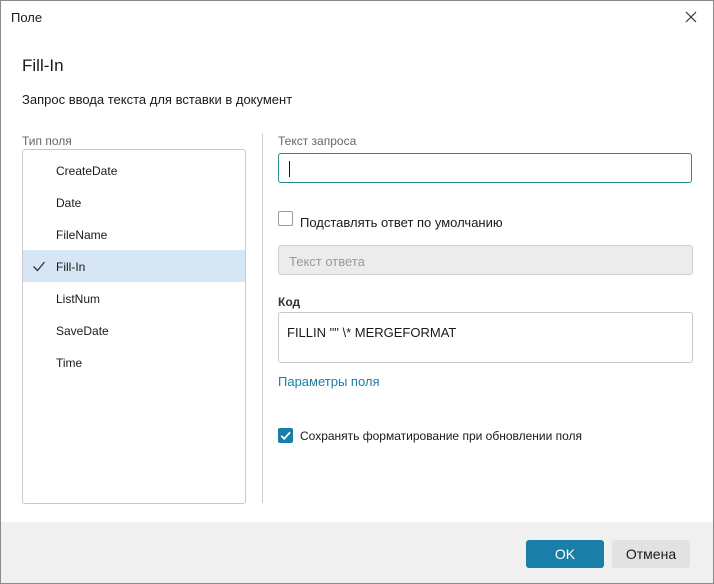 The height and width of the screenshot is (584, 714). Describe the element at coordinates (401, 222) in the screenshot. I see `default-answer-label: Подставлять ответ по умолчанию` at that location.